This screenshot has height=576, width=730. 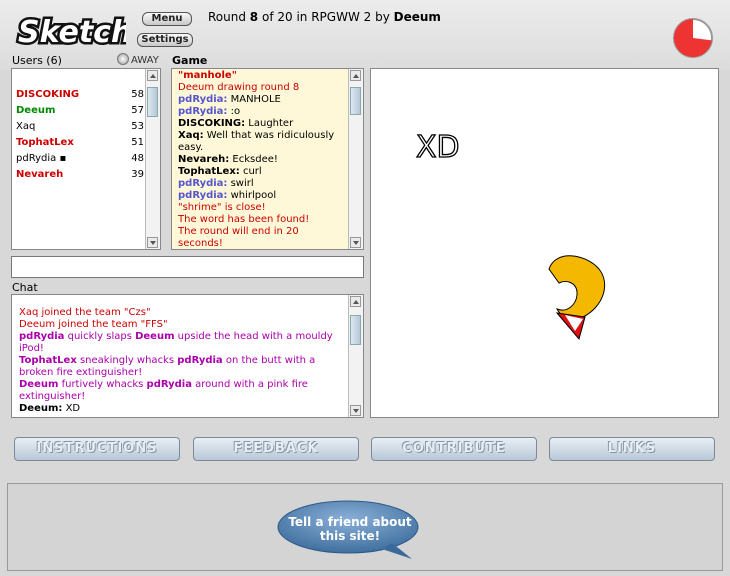 What do you see at coordinates (41, 158) in the screenshot?
I see `user-name: pdRydia ▪` at bounding box center [41, 158].